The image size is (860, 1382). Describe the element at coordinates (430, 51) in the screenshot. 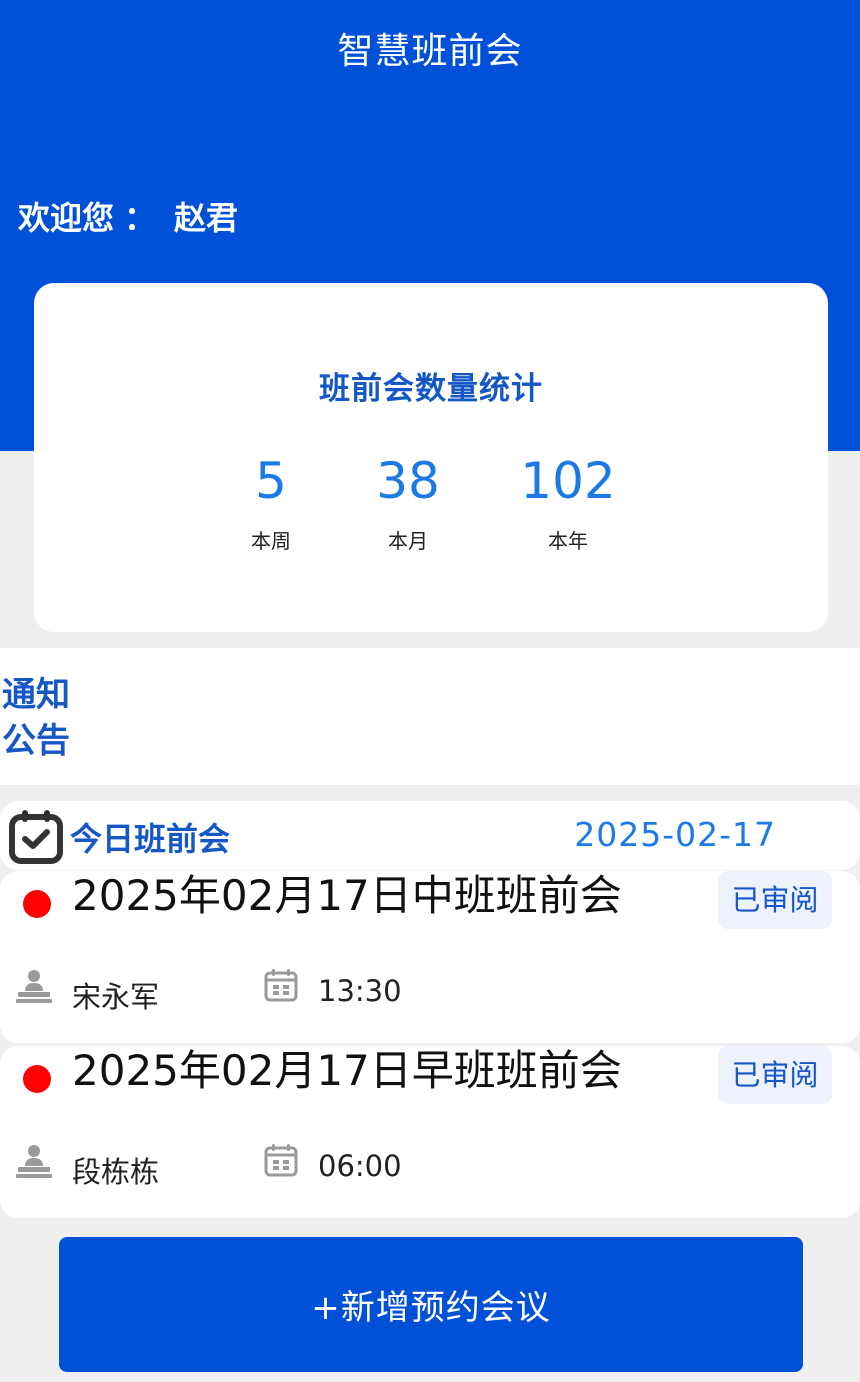

I see `app-title: 智慧班前会` at that location.